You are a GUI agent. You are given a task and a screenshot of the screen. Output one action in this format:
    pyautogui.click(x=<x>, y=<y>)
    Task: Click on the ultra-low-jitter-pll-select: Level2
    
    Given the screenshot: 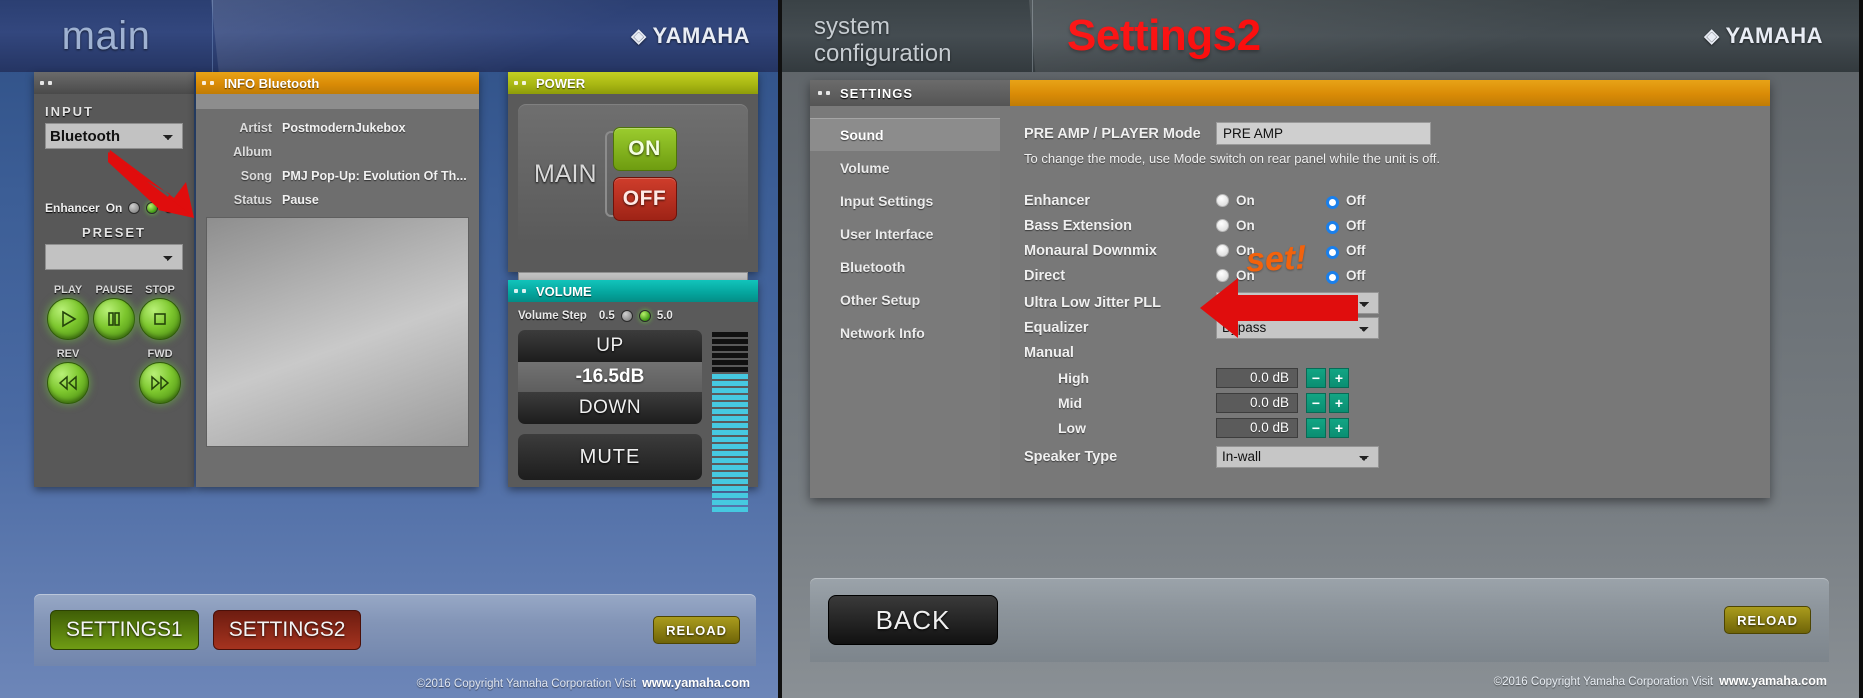 What is the action you would take?
    pyautogui.click(x=1297, y=302)
    